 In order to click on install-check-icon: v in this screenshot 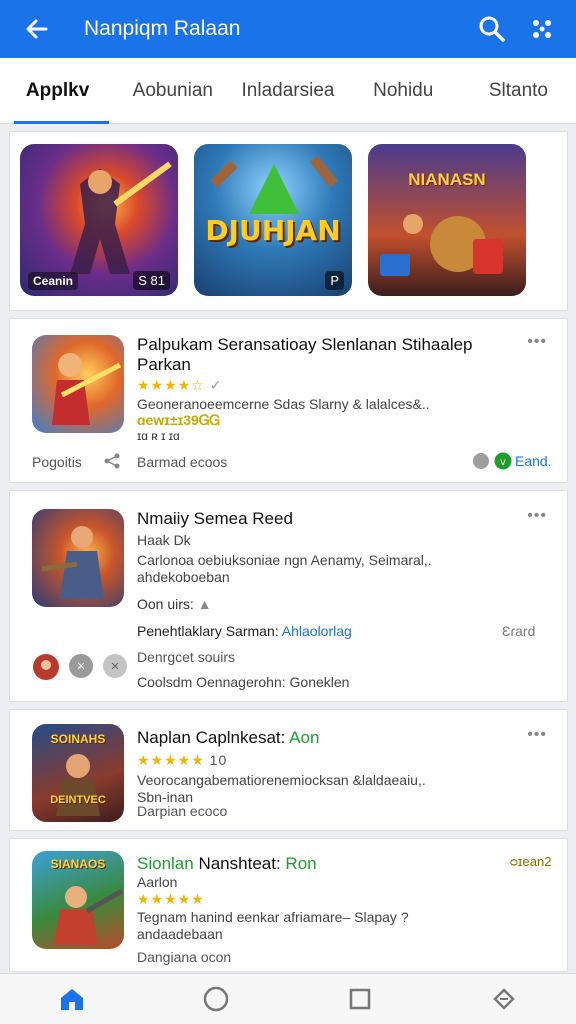, I will do `click(503, 463)`.